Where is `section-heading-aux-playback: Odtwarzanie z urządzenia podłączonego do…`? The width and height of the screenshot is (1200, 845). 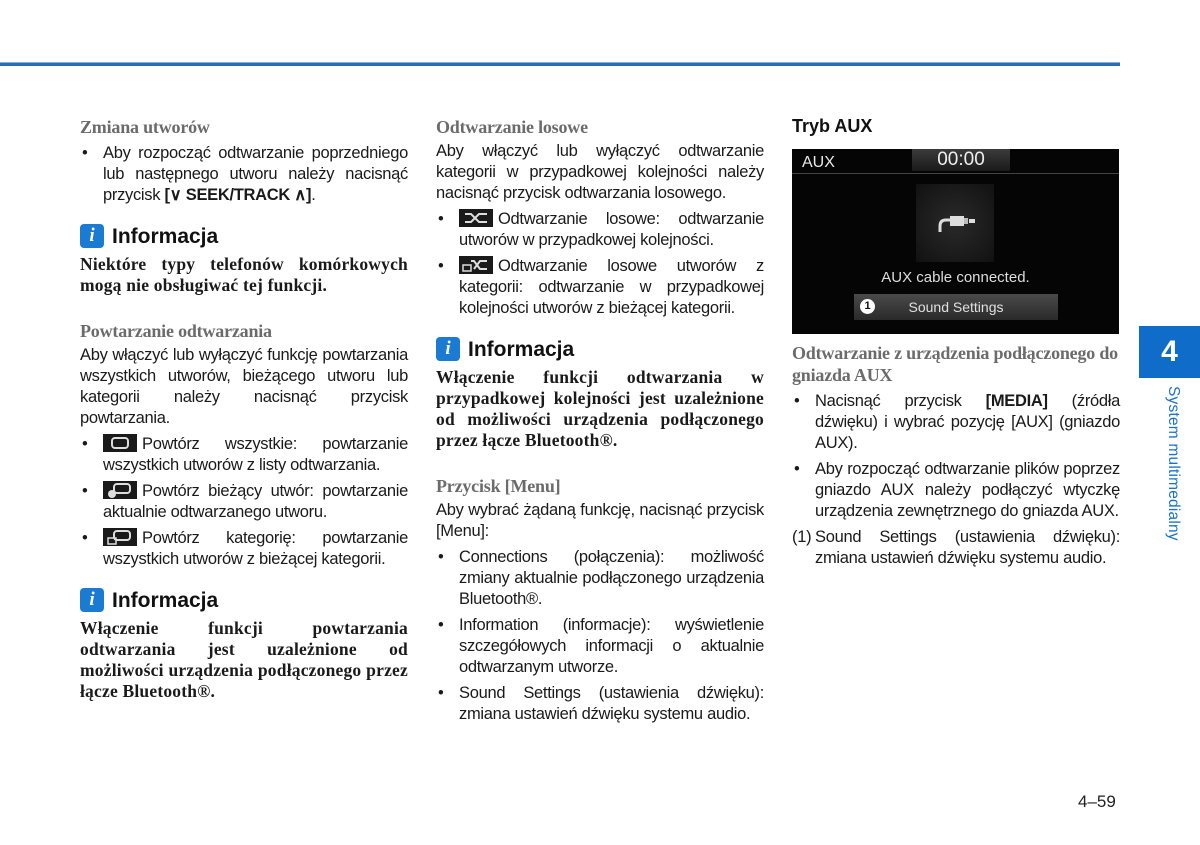 section-heading-aux-playback: Odtwarzanie z urządzenia podłączonego do… is located at coordinates (955, 364).